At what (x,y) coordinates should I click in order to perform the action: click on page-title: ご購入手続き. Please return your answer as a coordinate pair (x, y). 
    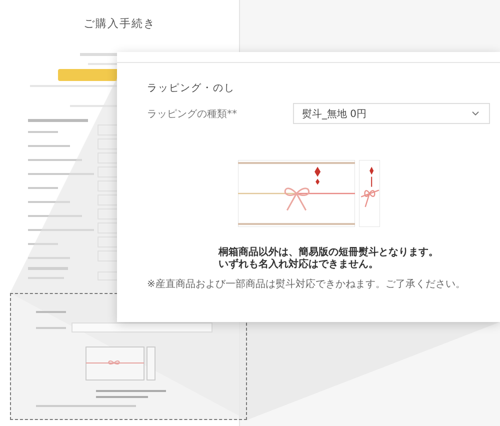
    Looking at the image, I should click on (120, 23).